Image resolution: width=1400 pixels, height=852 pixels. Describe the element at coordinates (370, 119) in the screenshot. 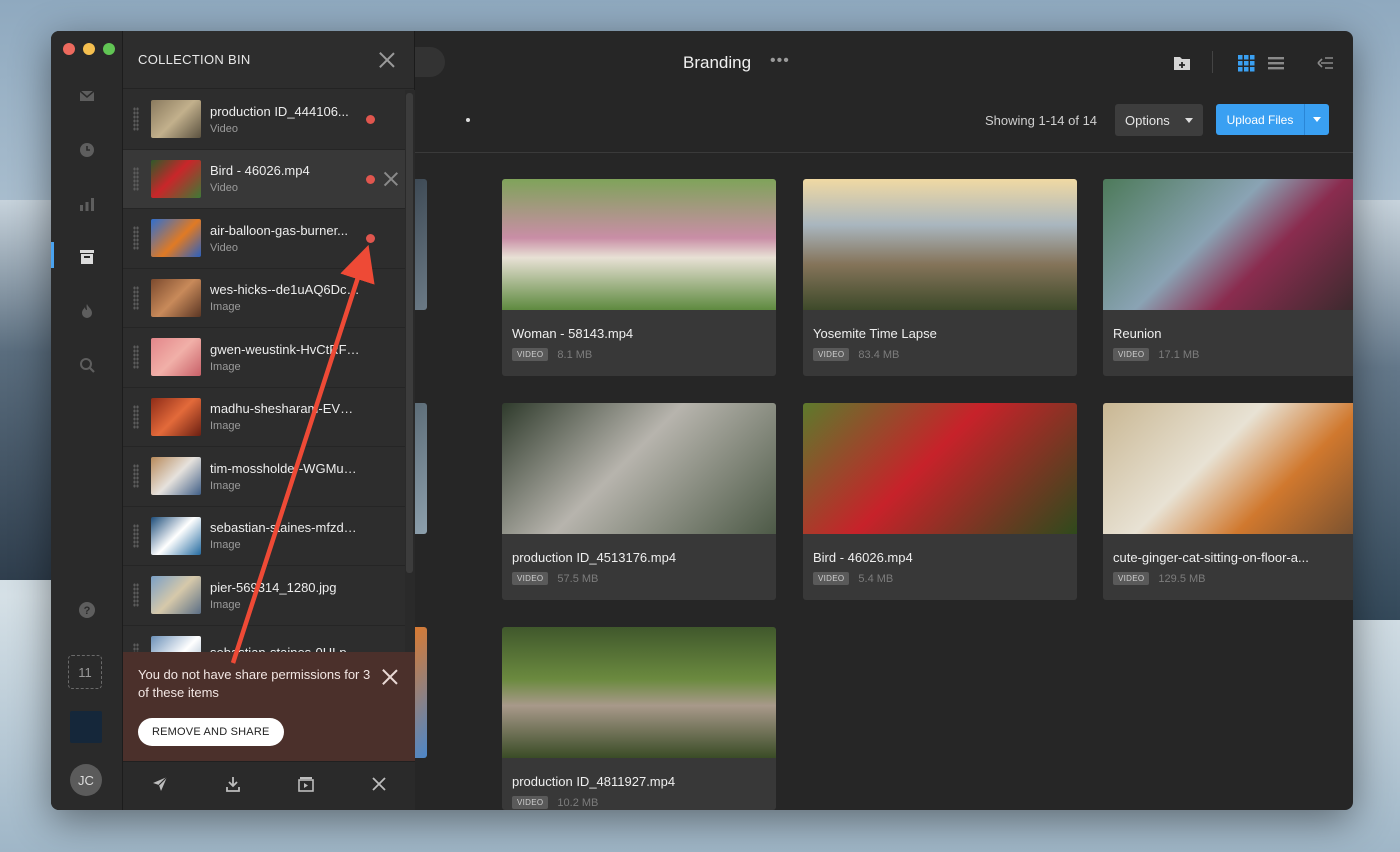

I see `no-permission-indicator` at that location.